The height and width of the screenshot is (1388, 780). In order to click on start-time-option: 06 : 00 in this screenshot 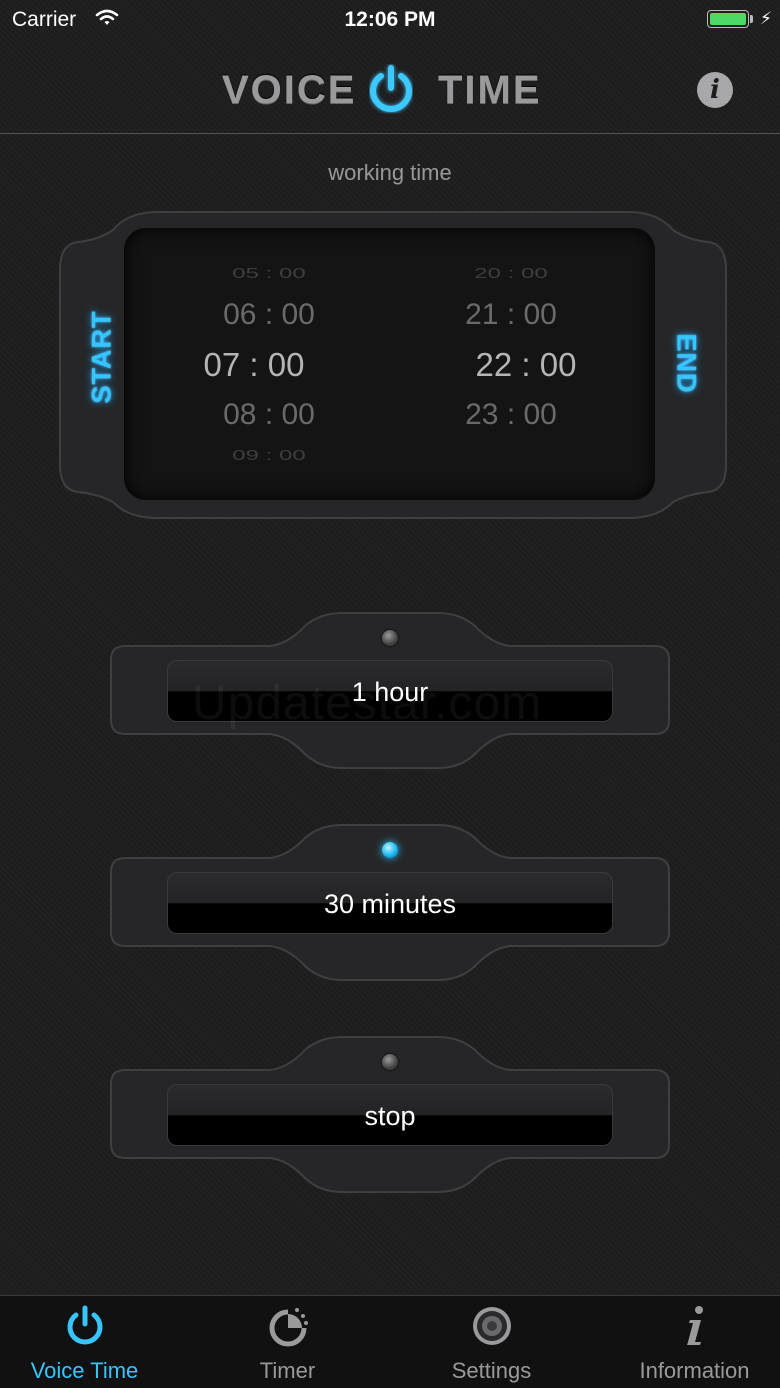, I will do `click(269, 315)`.